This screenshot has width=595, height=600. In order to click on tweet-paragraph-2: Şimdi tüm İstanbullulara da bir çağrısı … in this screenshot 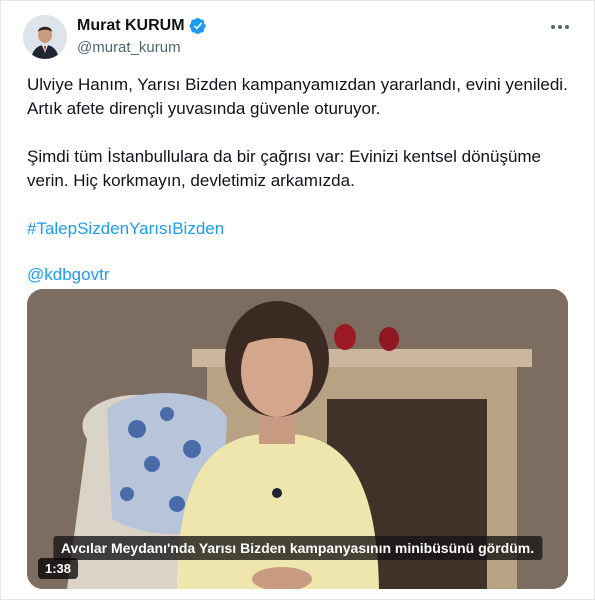, I will do `click(284, 168)`.